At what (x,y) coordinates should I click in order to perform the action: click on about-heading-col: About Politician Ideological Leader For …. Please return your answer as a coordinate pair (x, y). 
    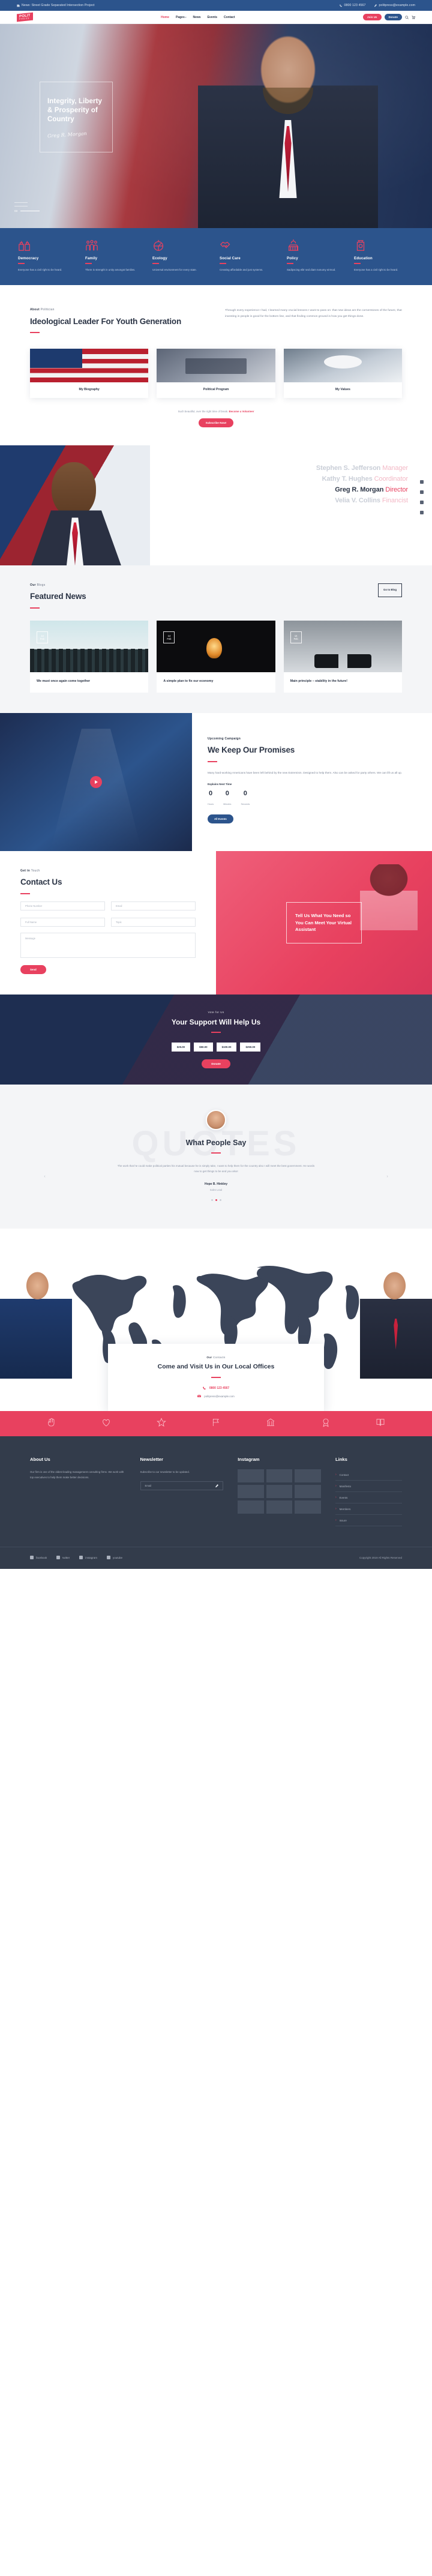
    Looking at the image, I should click on (118, 321).